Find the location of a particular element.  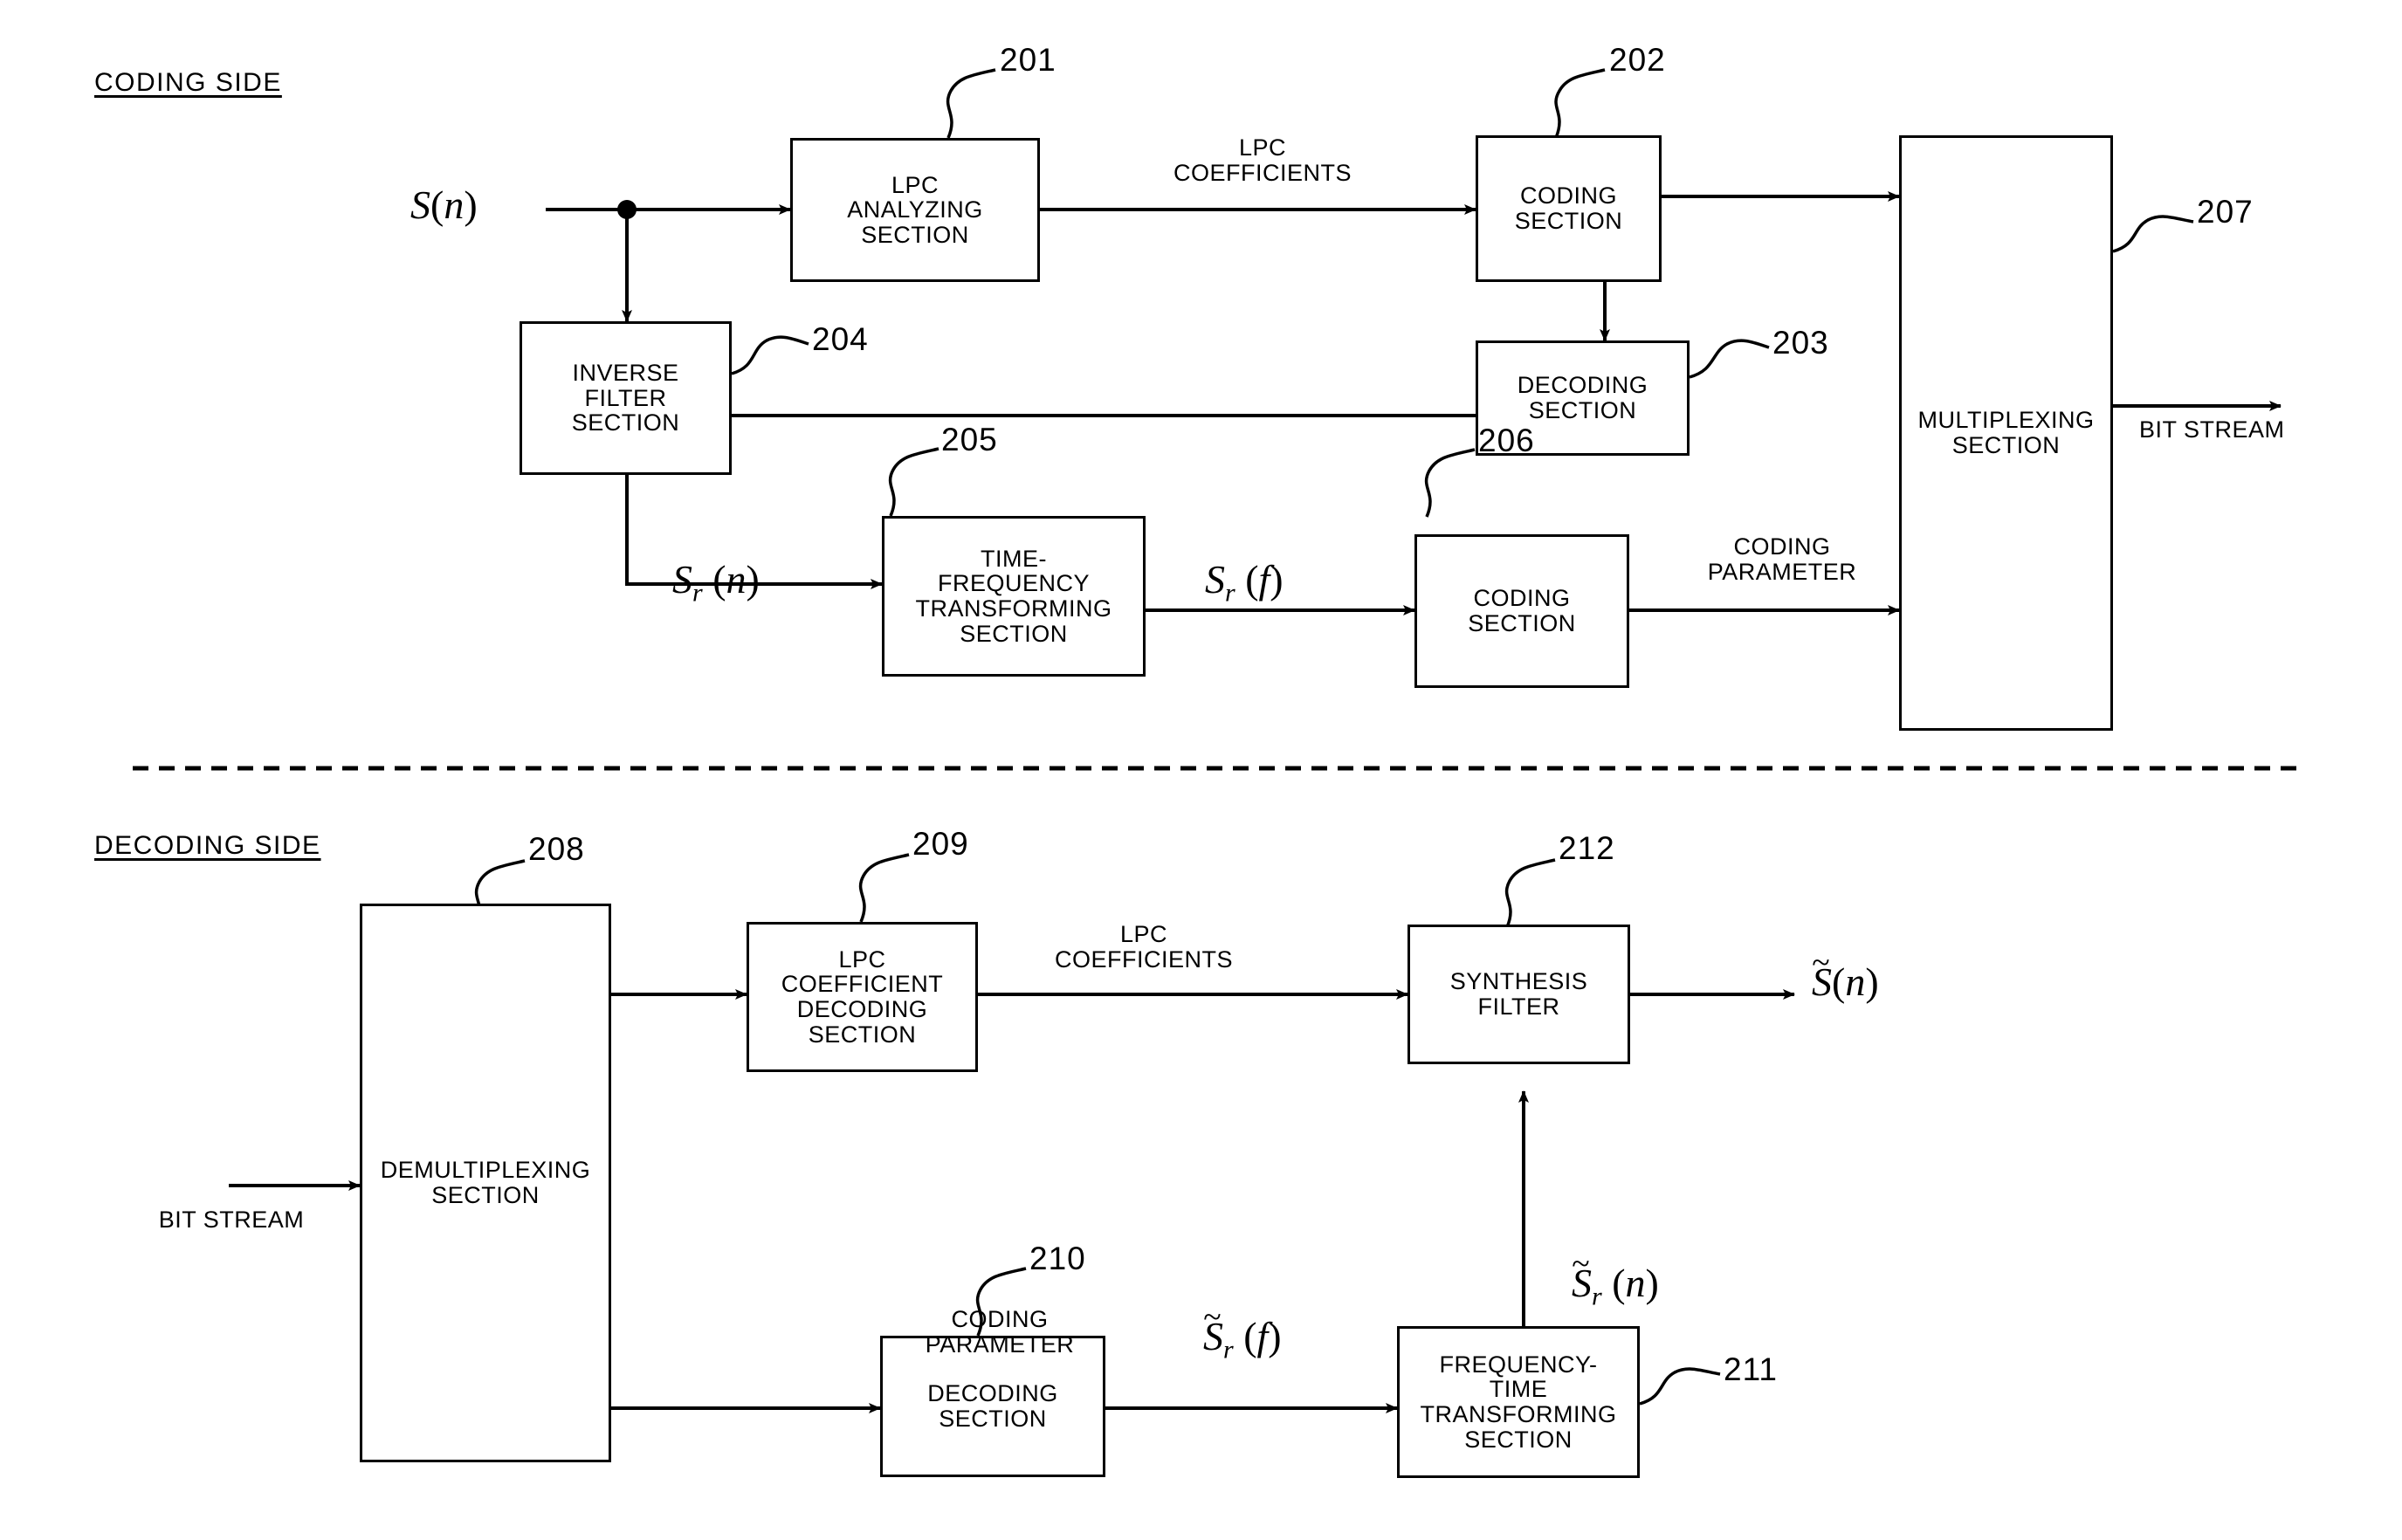

signal-decoded-time-srn: S ~ r (n) is located at coordinates (1615, 1278).